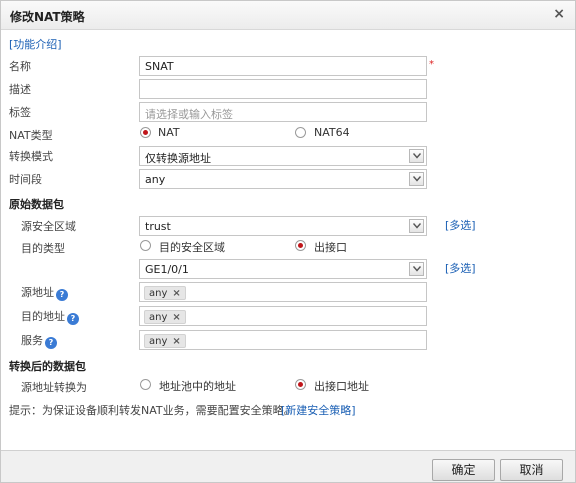 This screenshot has width=576, height=483. I want to click on nat-type-nat-label: NAT, so click(169, 132).